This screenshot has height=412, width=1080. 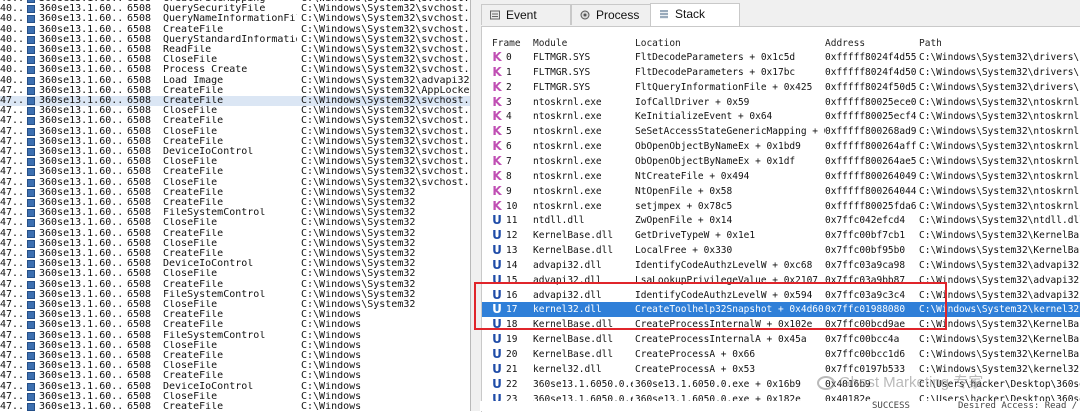 I want to click on column-header-module: Module, so click(x=550, y=44).